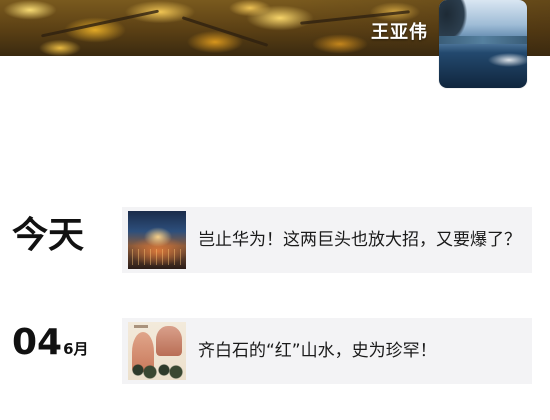  What do you see at coordinates (361, 351) in the screenshot?
I see `post-title: 齐白石的“红”山水，史为珍罕！` at bounding box center [361, 351].